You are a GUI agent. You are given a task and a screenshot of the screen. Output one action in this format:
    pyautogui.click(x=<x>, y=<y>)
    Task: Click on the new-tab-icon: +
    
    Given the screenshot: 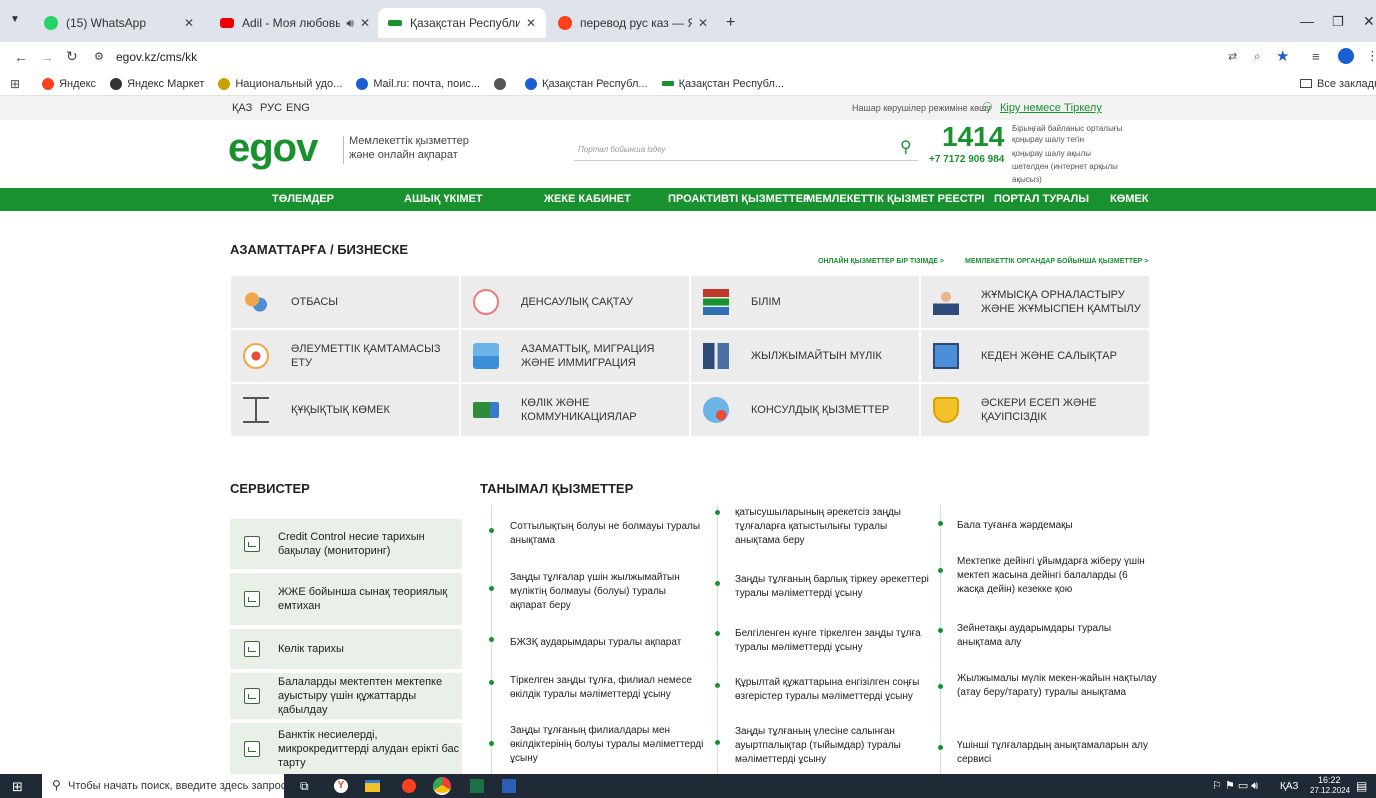 What is the action you would take?
    pyautogui.click(x=730, y=23)
    